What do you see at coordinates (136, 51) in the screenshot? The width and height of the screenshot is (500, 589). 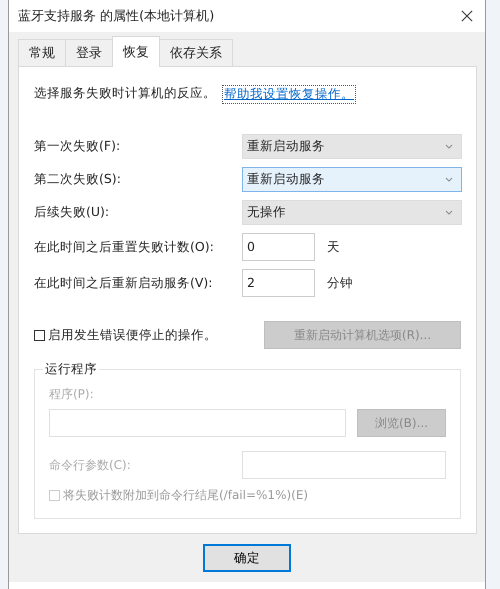 I see `tab: 恢复` at bounding box center [136, 51].